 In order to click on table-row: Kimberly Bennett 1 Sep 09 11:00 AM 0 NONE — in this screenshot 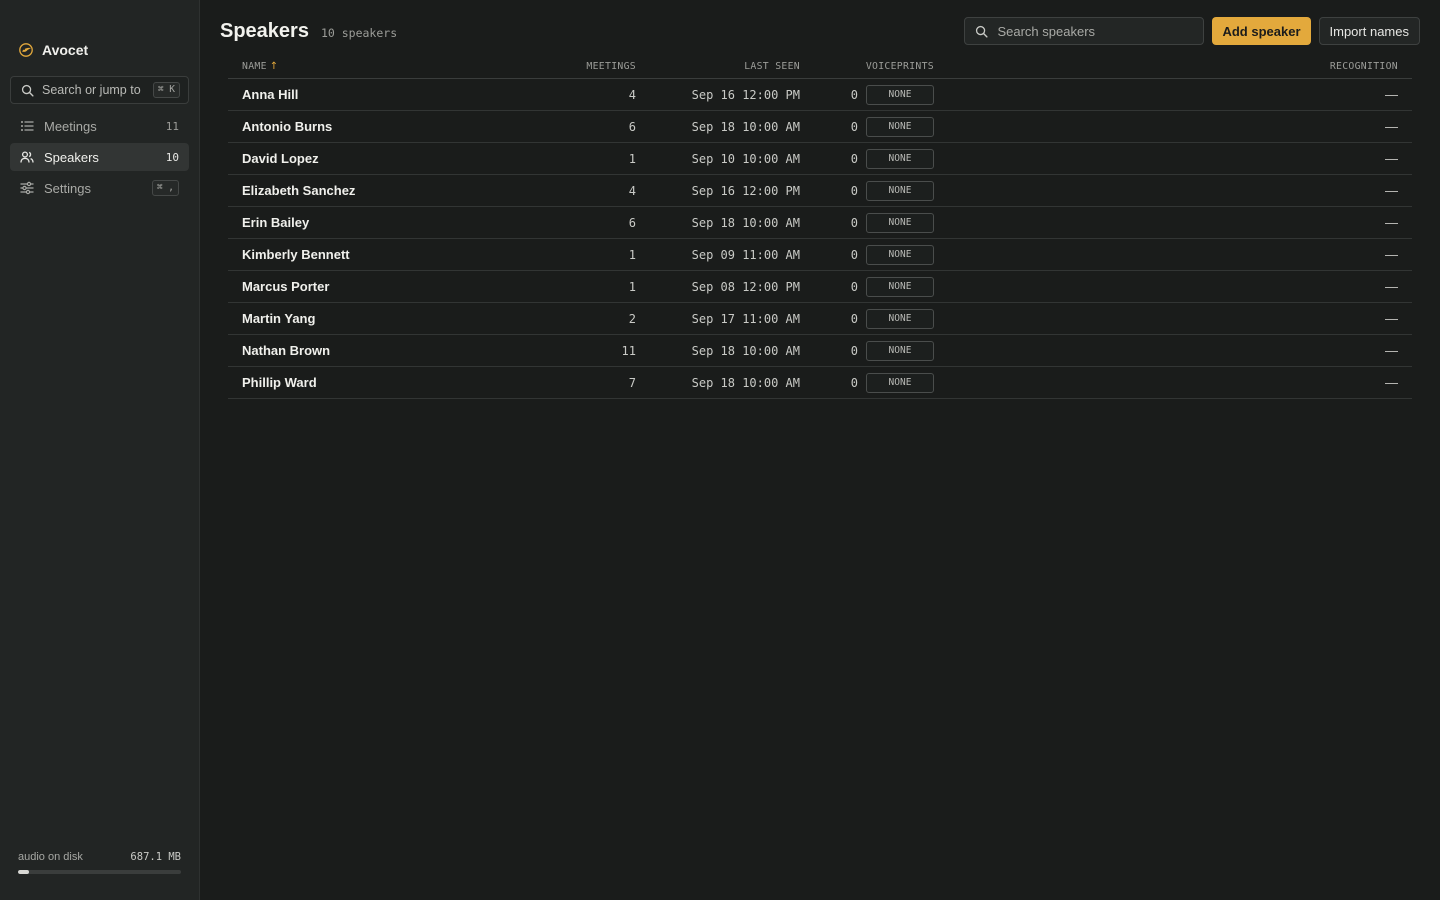, I will do `click(820, 255)`.